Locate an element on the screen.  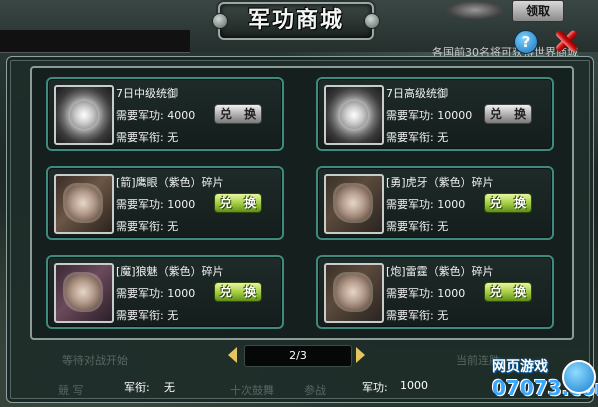
shop-item-card: [炮]雷霆（紫色）碎片 需要军功: 1000 需要军衔: 无 兑 换 is located at coordinates (435, 292).